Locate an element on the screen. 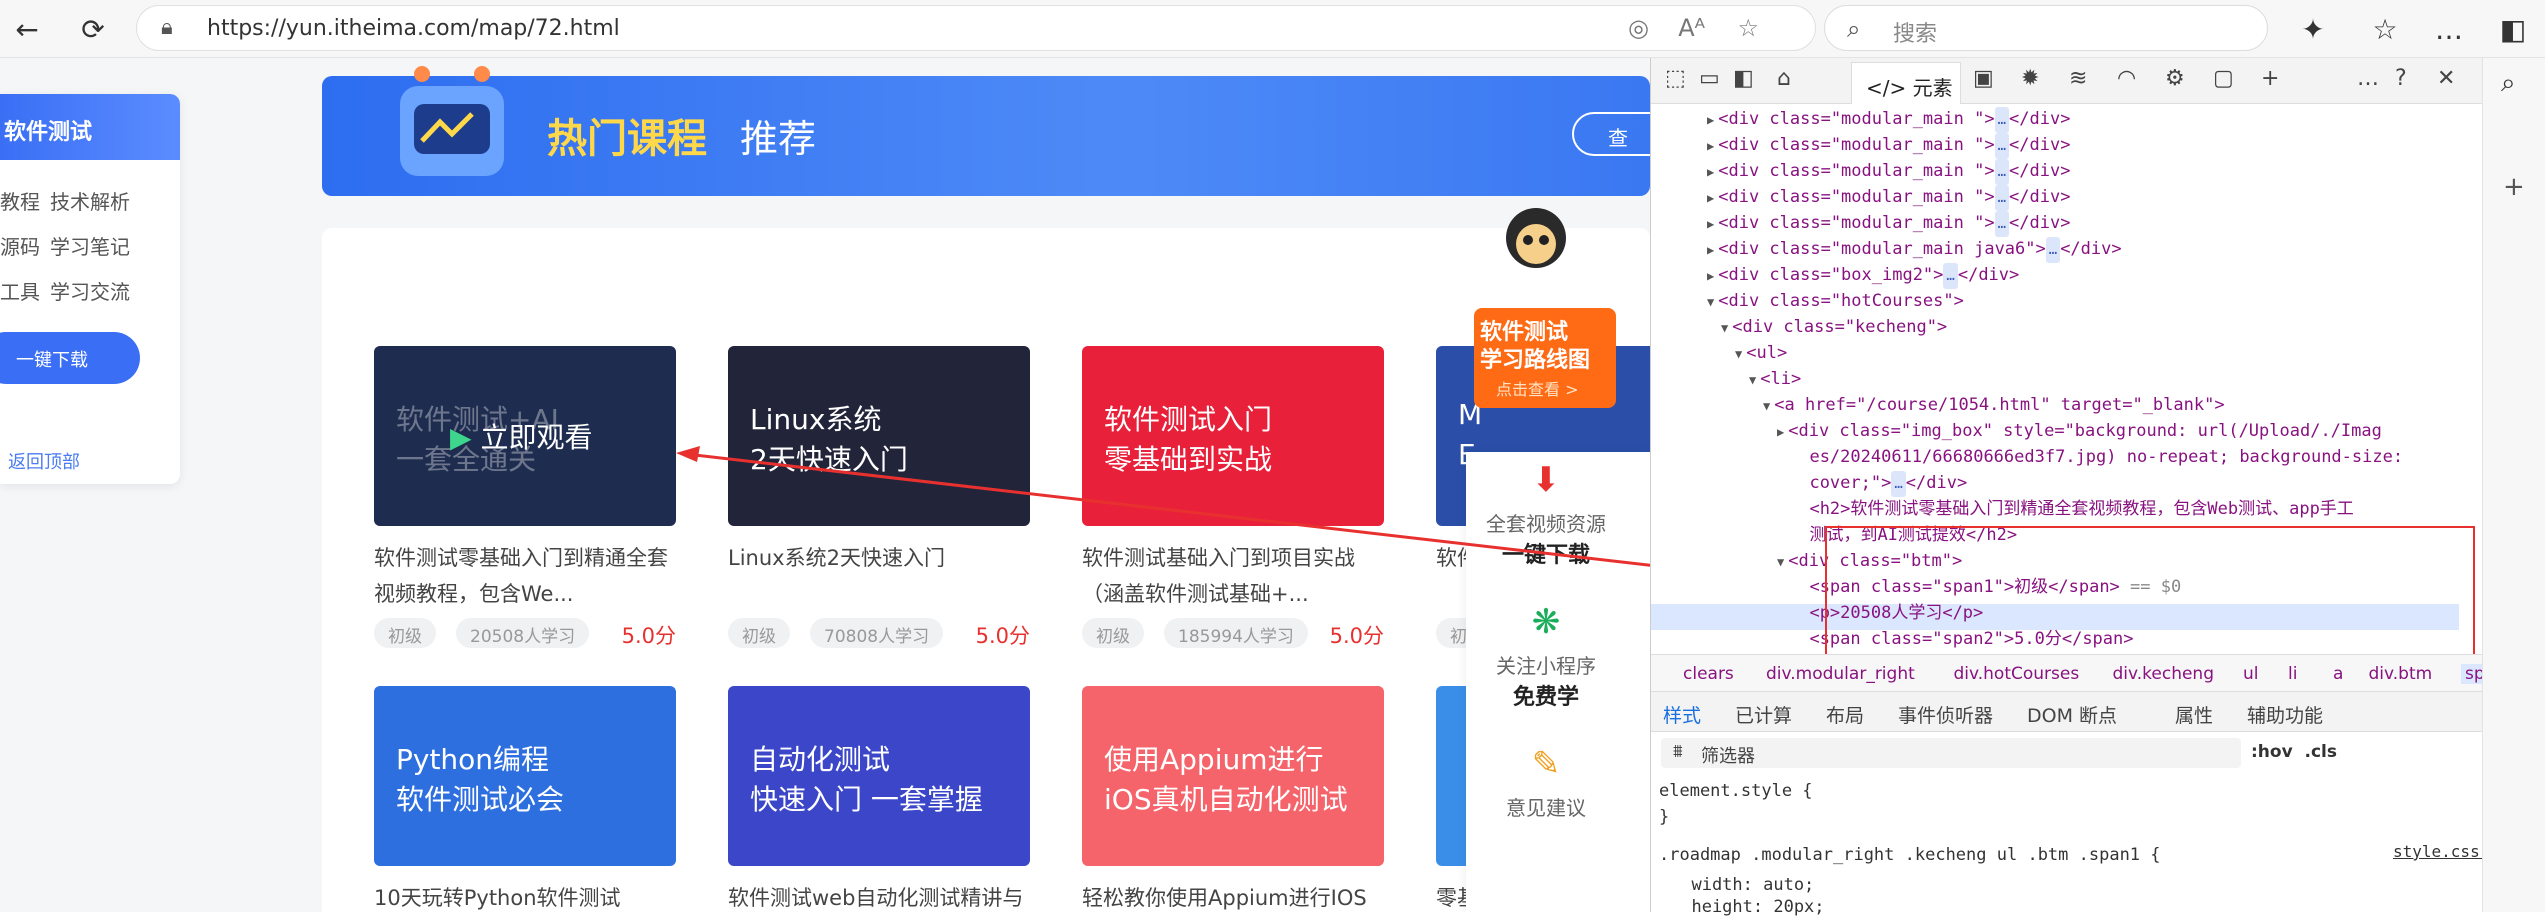 Image resolution: width=2545 pixels, height=920 pixels. breadcrumb-item: li is located at coordinates (2292, 674).